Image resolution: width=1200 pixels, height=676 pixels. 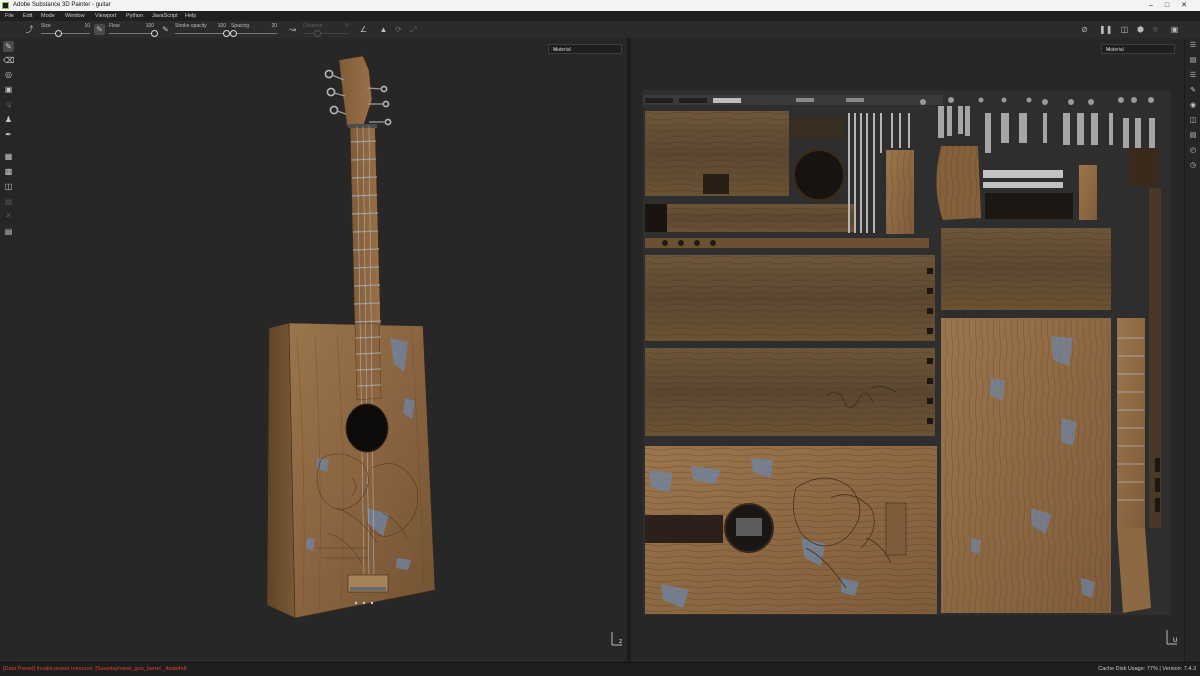 What do you see at coordinates (8, 105) in the screenshot?
I see `smudge-icon: ☟` at bounding box center [8, 105].